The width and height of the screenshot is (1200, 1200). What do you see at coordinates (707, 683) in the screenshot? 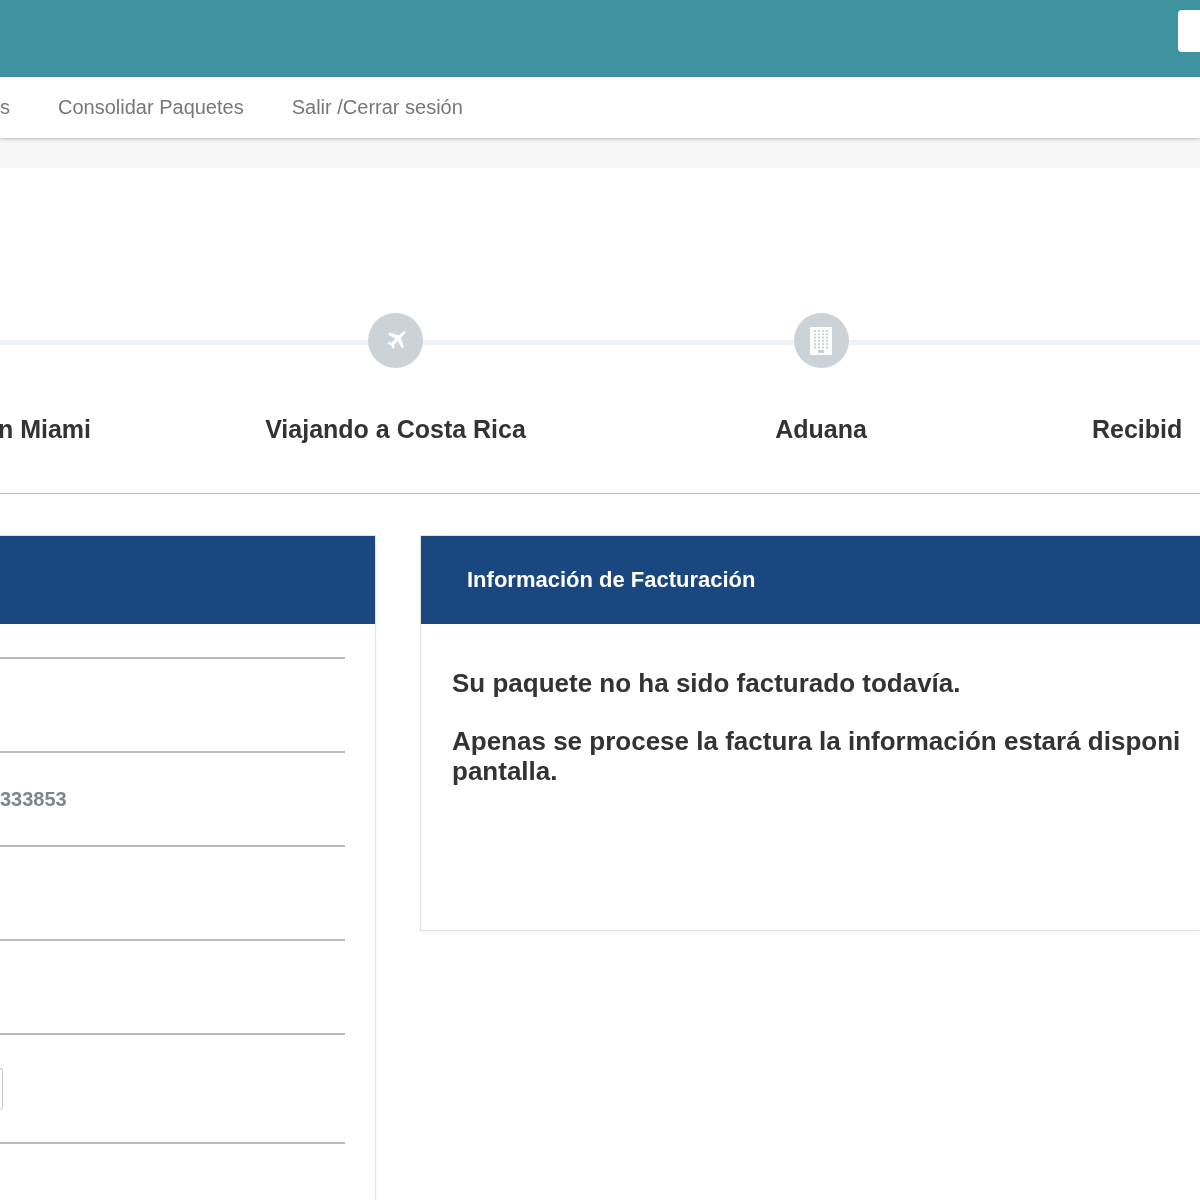
I see `status-message: Su paquete no ha sido facturado todavía.` at bounding box center [707, 683].